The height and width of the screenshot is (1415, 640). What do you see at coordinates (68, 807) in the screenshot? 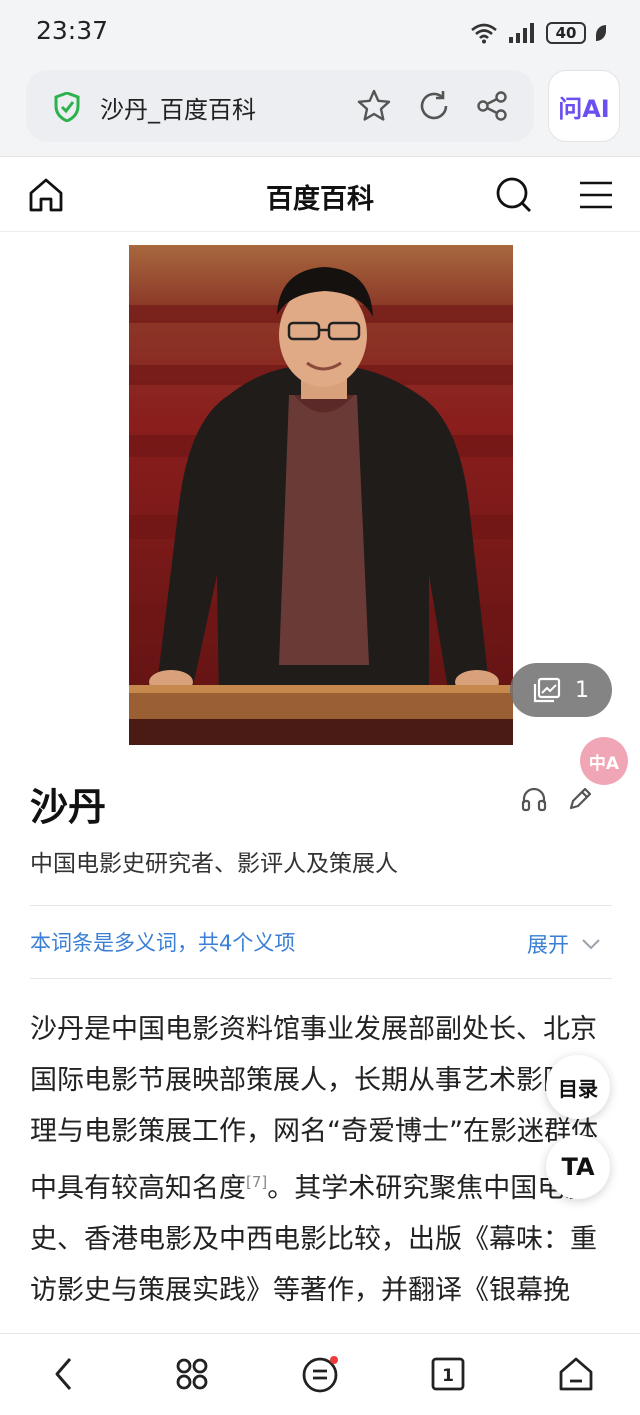
I see `entry-title: 沙丹` at bounding box center [68, 807].